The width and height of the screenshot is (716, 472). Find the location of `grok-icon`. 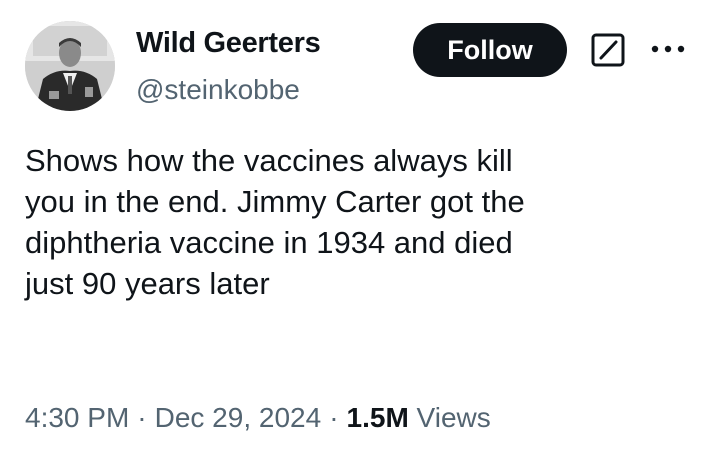

grok-icon is located at coordinates (608, 50).